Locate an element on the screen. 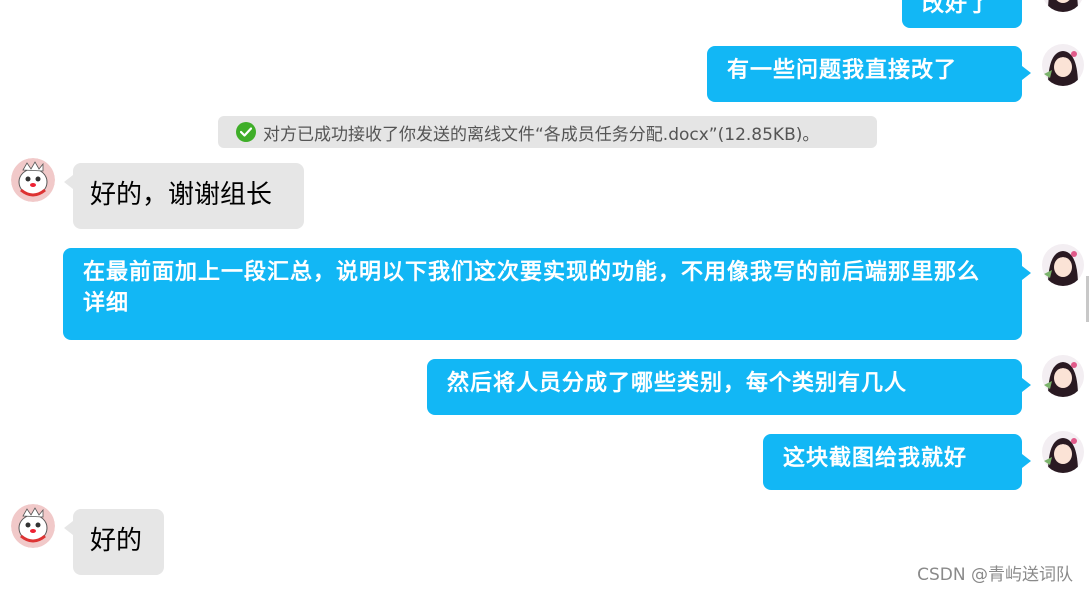 The image size is (1089, 593). message-bubble-received: 好的，谢谢组长 is located at coordinates (188, 196).